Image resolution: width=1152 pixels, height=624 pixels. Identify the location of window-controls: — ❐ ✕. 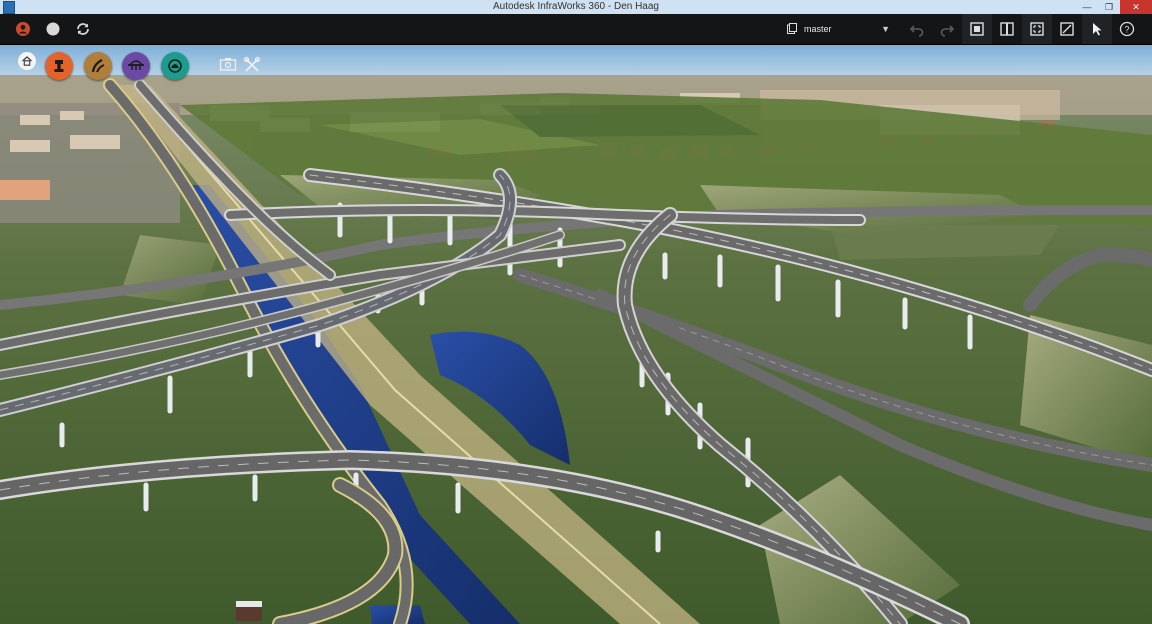
(1114, 7).